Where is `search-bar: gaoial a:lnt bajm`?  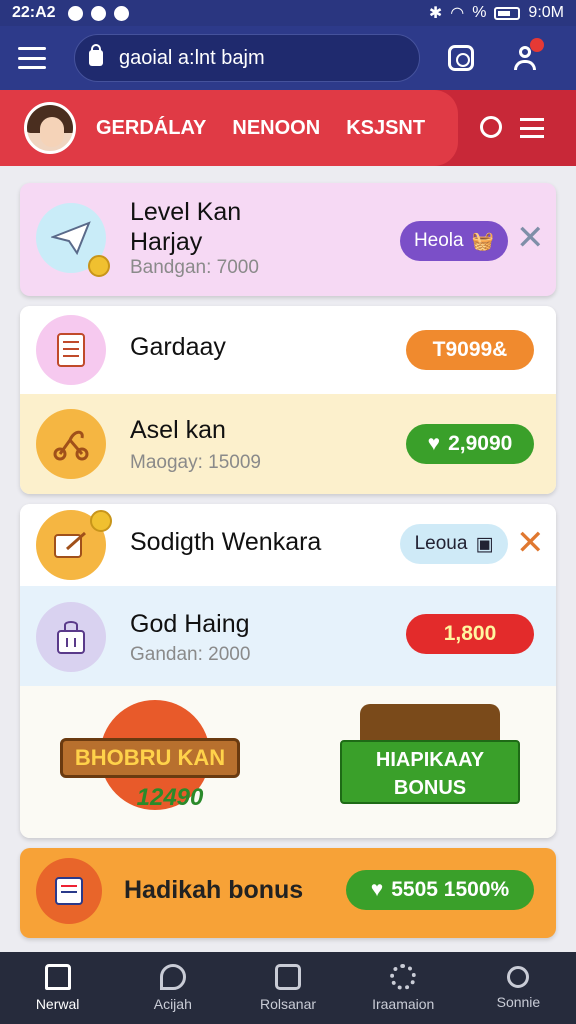
search-bar: gaoial a:lnt bajm is located at coordinates (247, 58).